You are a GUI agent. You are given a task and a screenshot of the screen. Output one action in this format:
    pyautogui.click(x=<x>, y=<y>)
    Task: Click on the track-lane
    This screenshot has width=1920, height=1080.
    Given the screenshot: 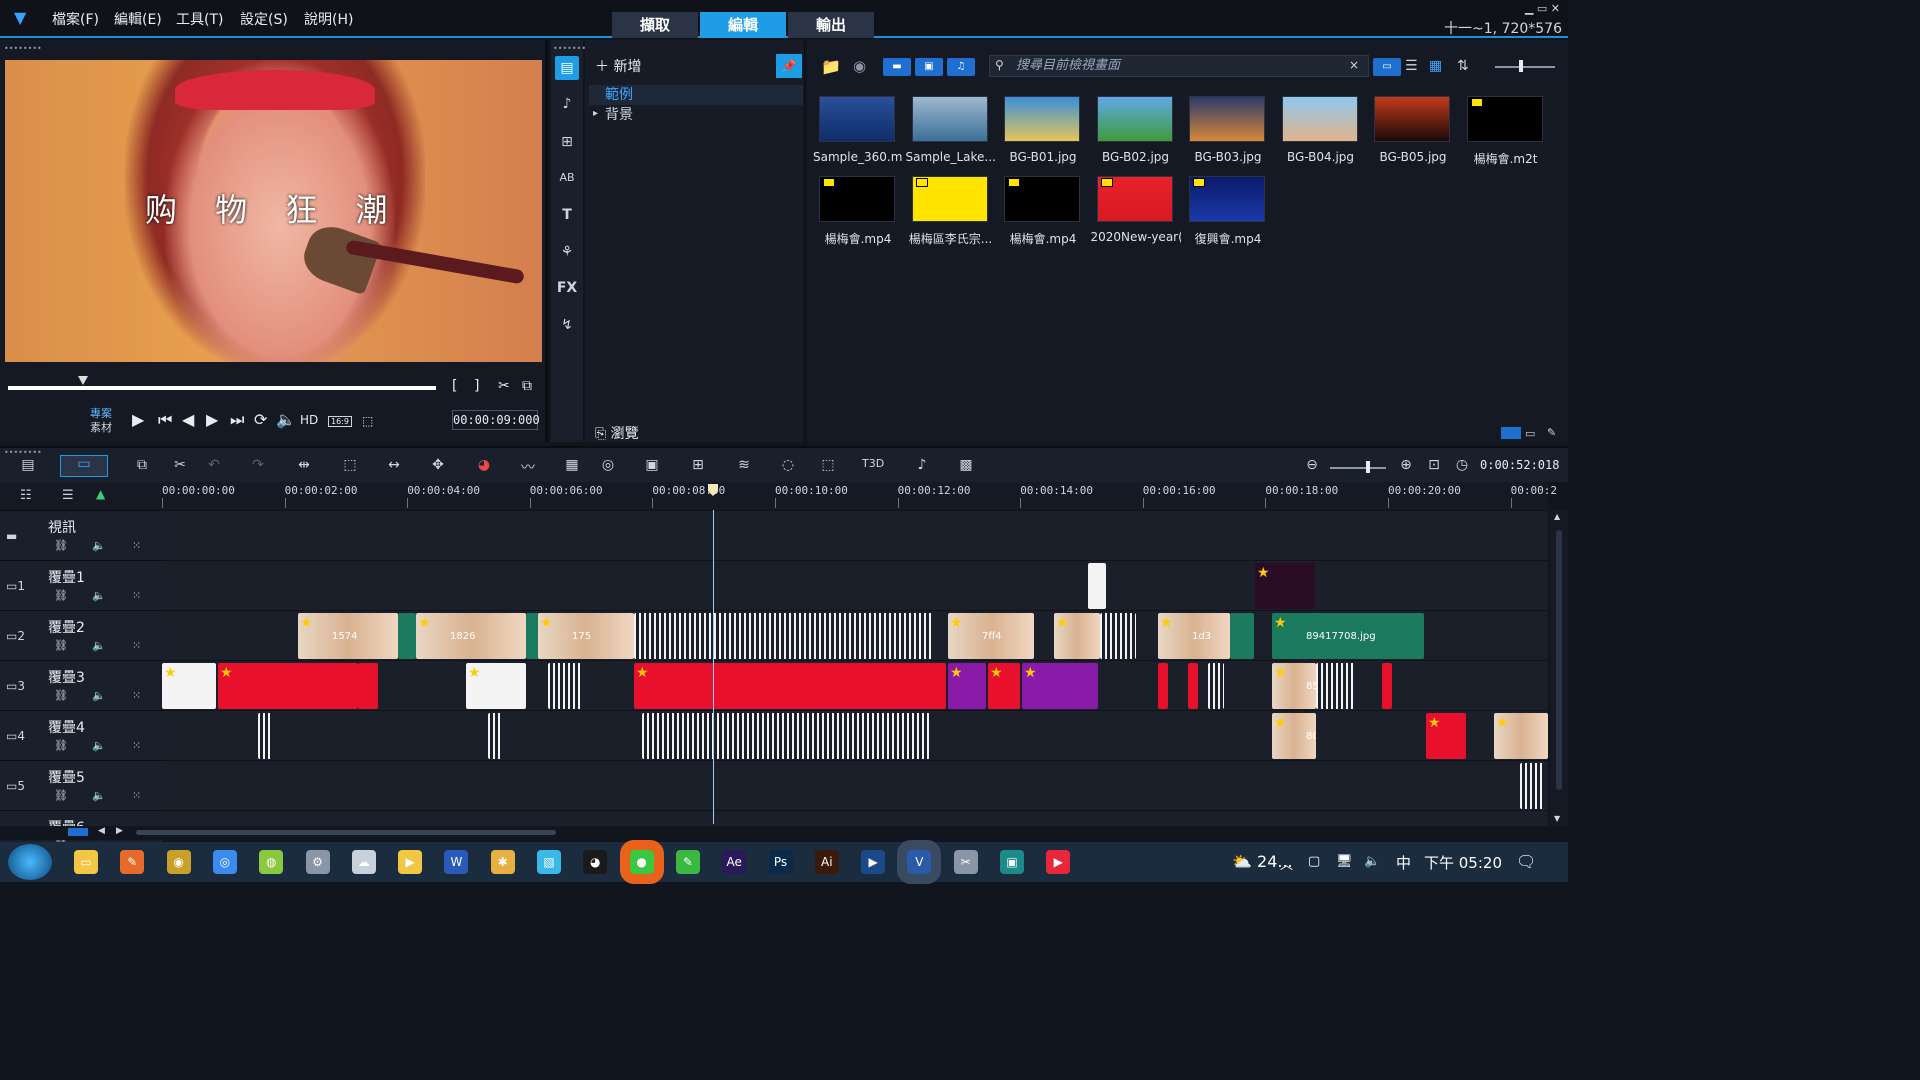 What is the action you would take?
    pyautogui.click(x=855, y=535)
    